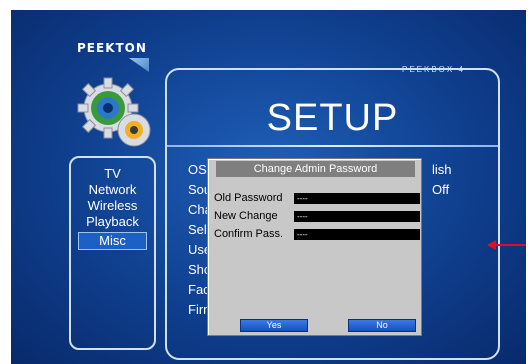 This screenshot has width=532, height=364. Describe the element at coordinates (332, 118) in the screenshot. I see `page-title: SETUP` at that location.